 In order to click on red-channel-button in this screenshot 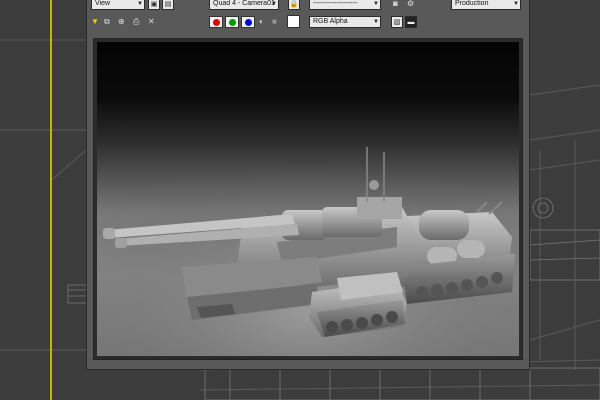, I will do `click(216, 22)`.